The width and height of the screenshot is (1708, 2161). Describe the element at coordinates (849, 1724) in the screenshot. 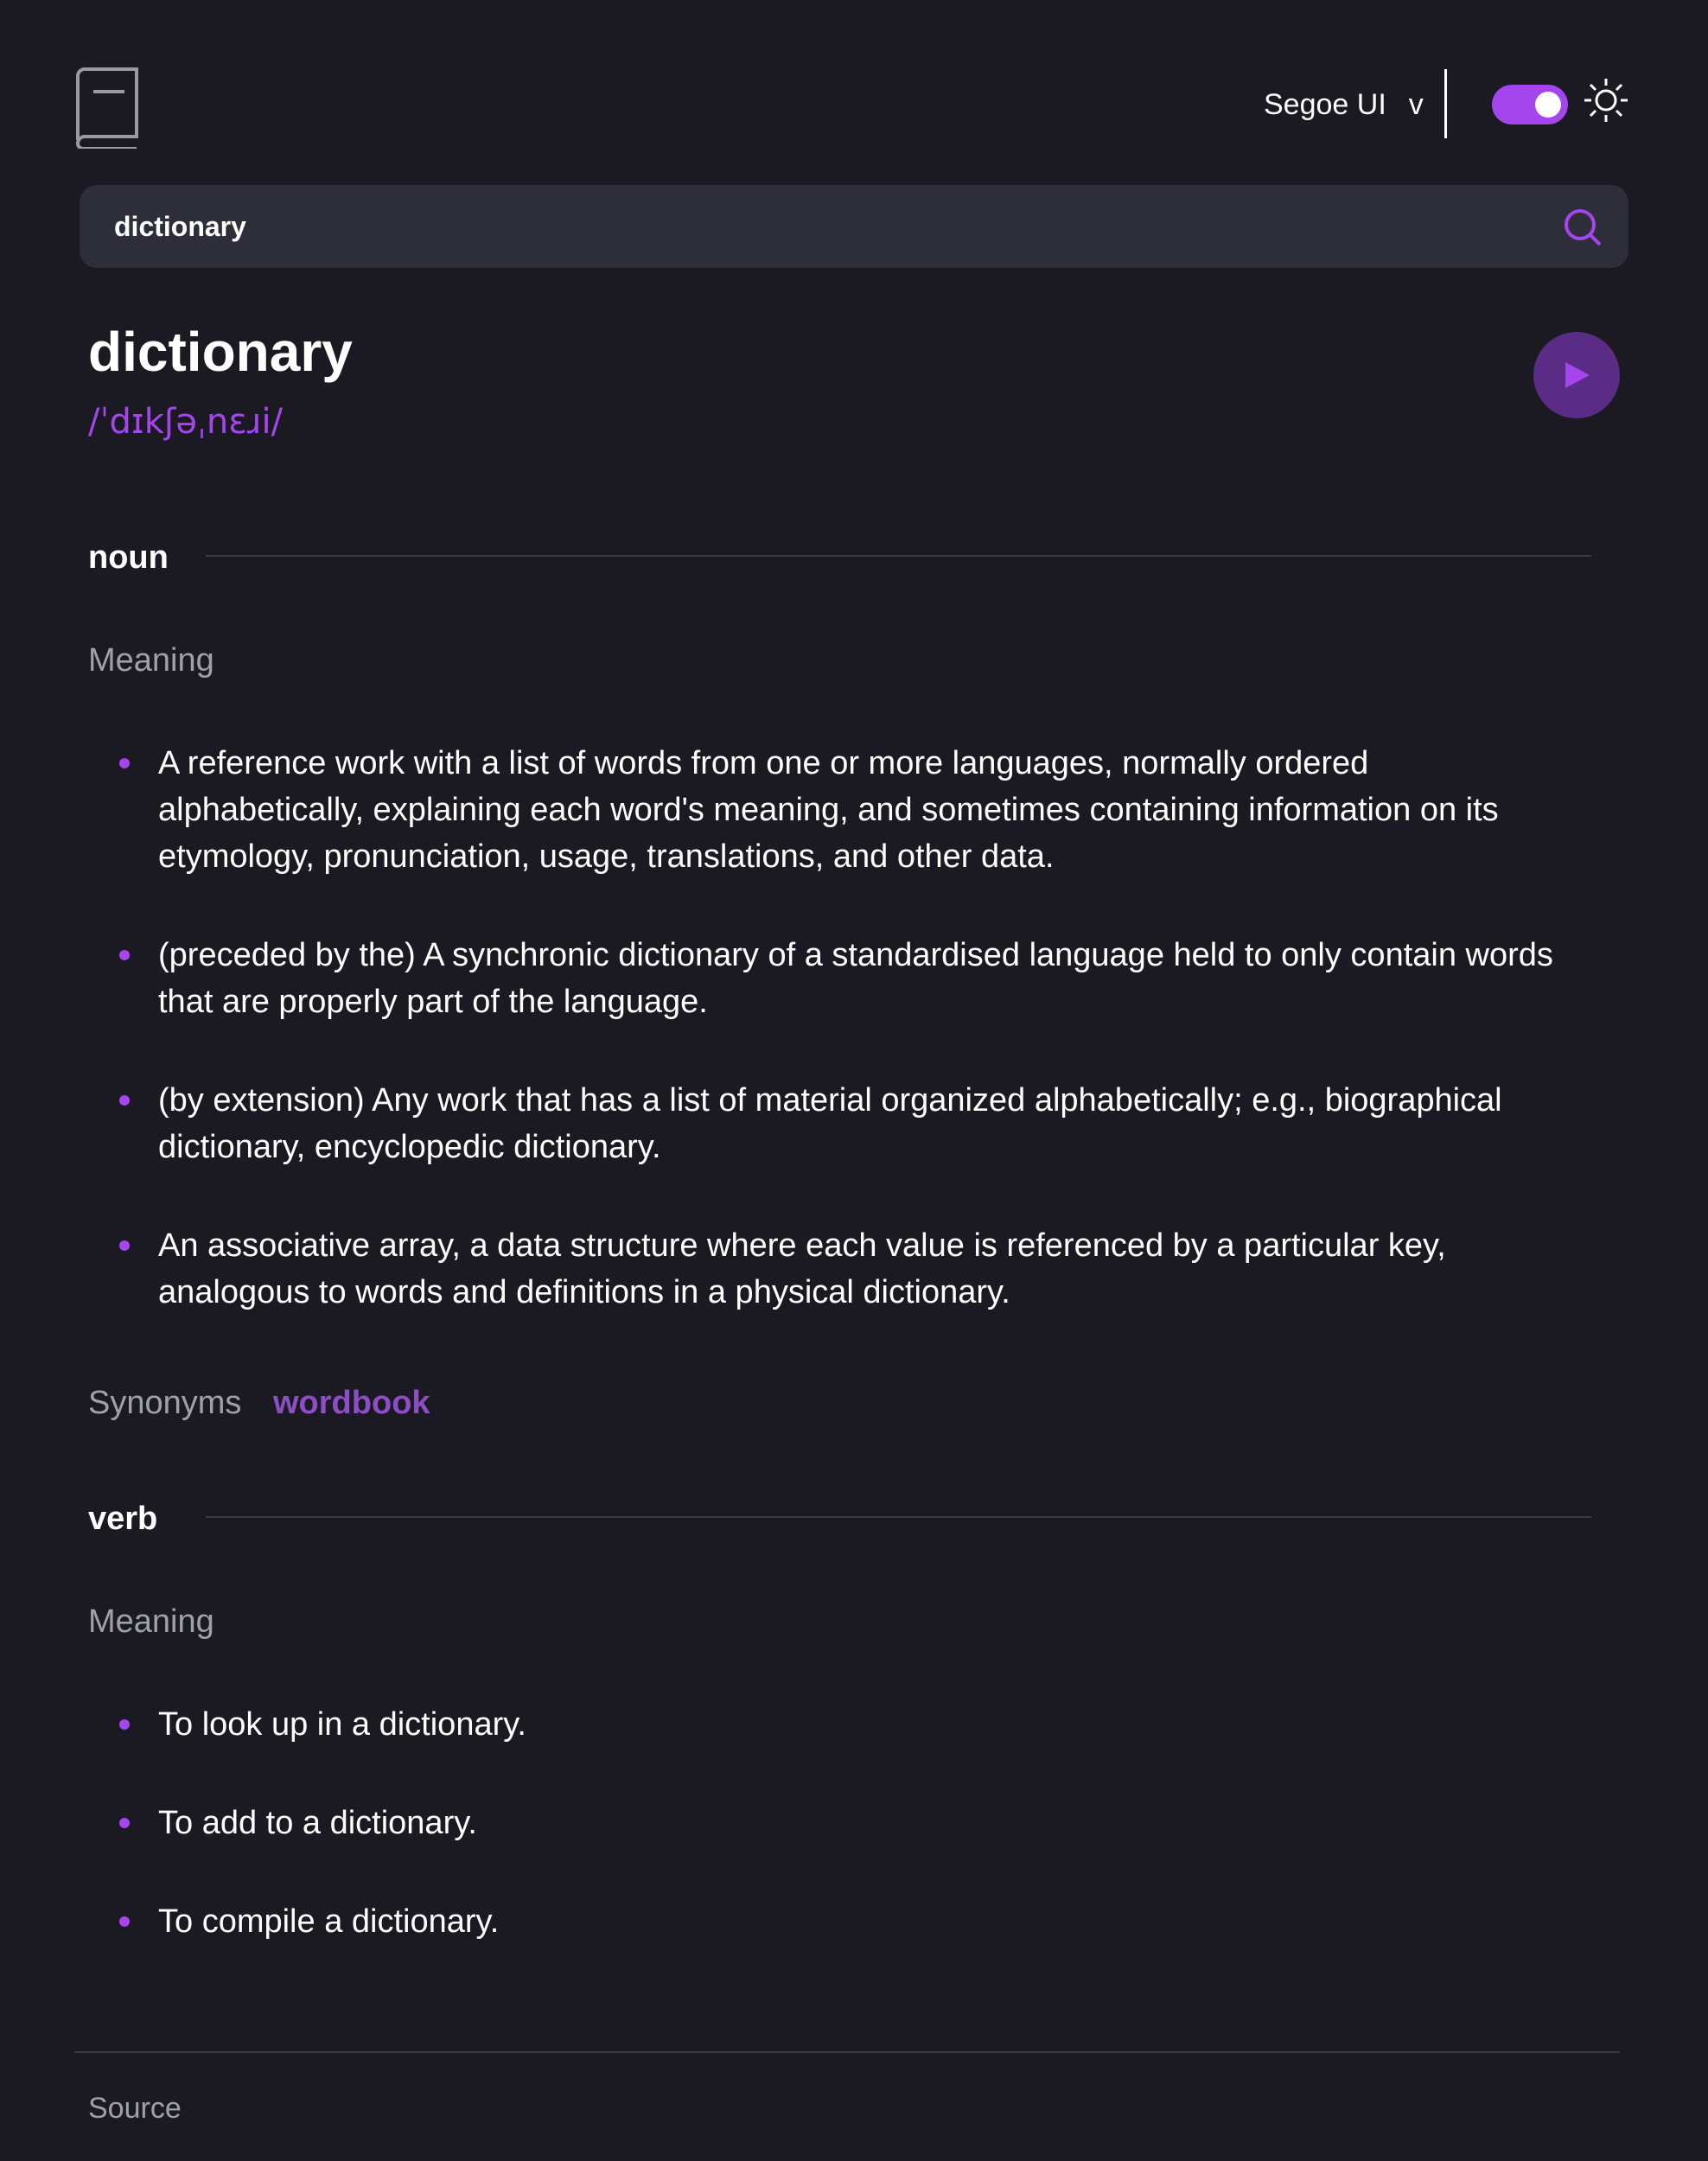

I see `list-item: To look up in a dictionary.` at that location.